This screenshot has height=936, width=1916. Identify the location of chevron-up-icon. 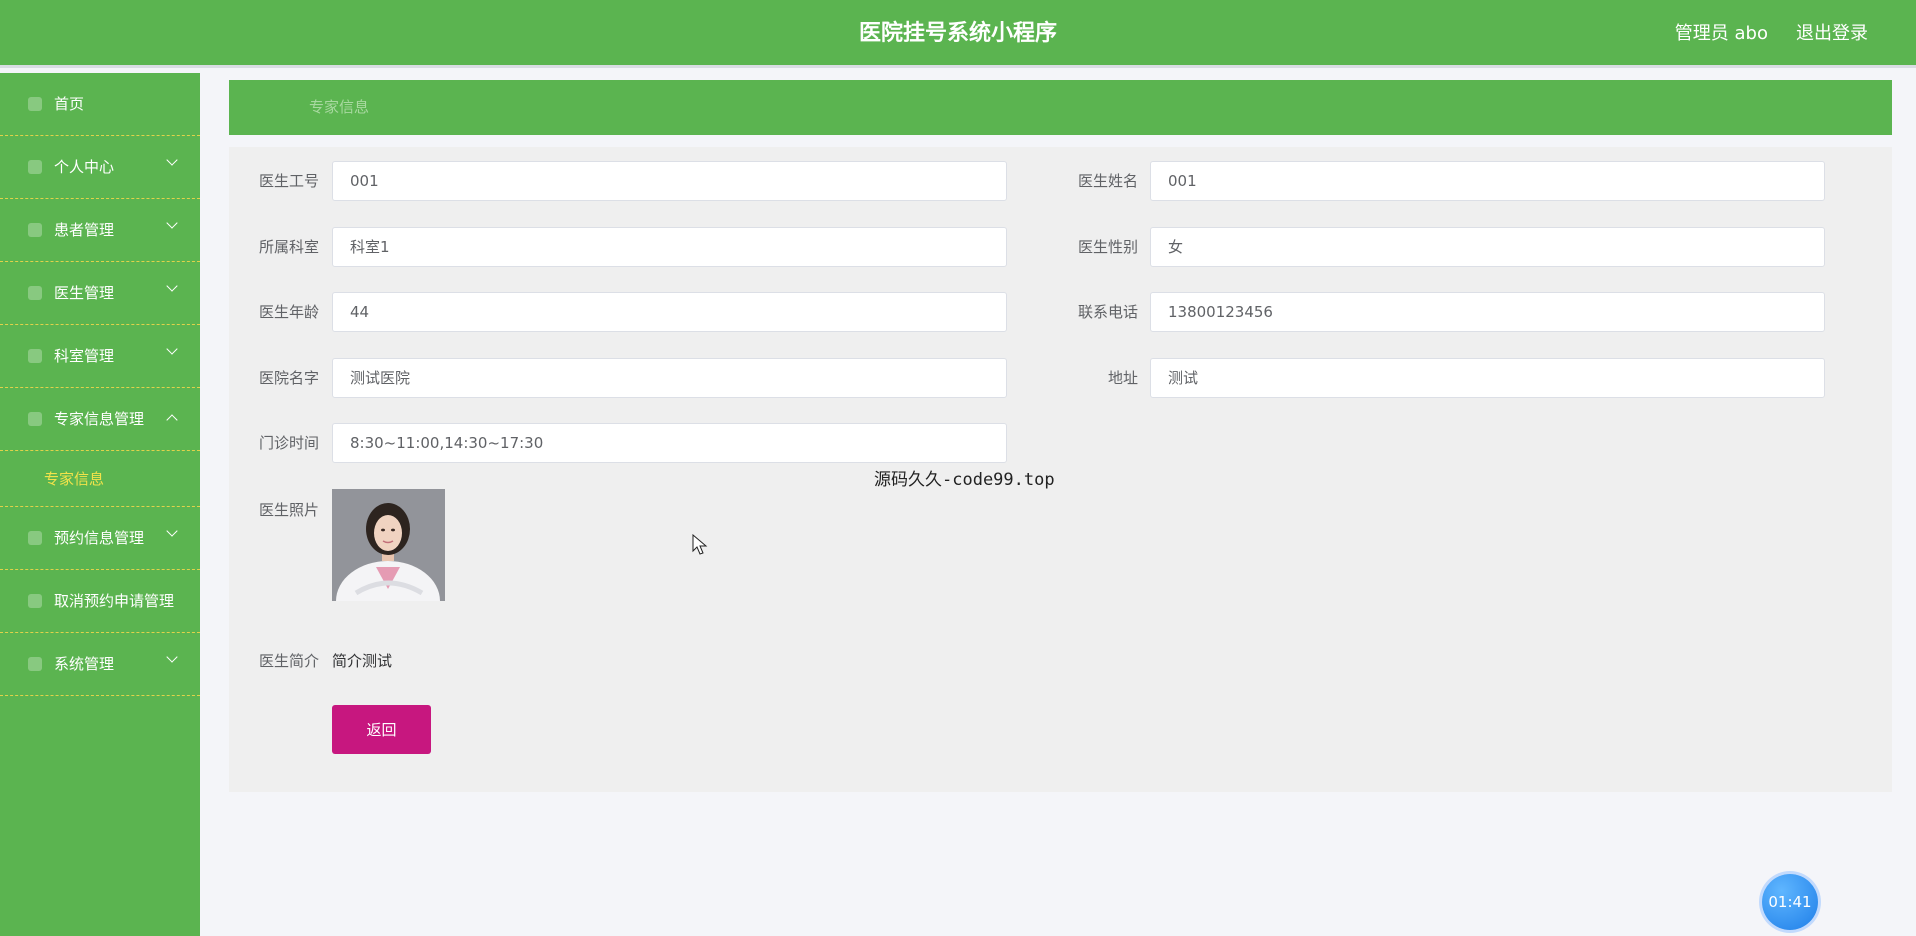
(172, 420).